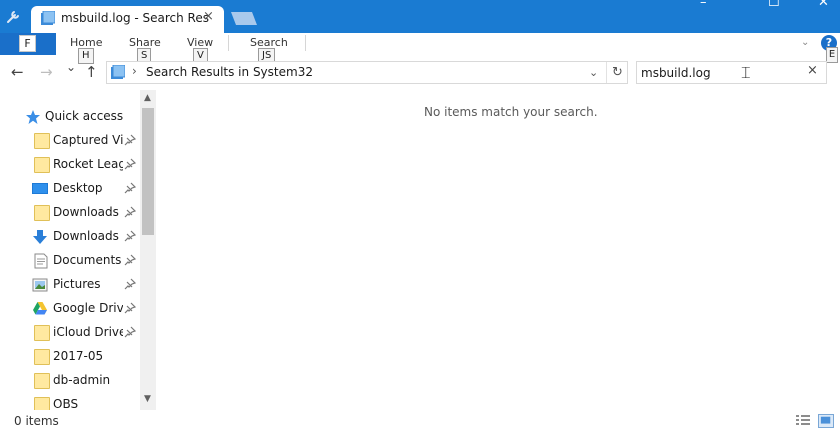 Image resolution: width=840 pixels, height=433 pixels. Describe the element at coordinates (71, 67) in the screenshot. I see `recent-locations-icon: ⌄` at that location.